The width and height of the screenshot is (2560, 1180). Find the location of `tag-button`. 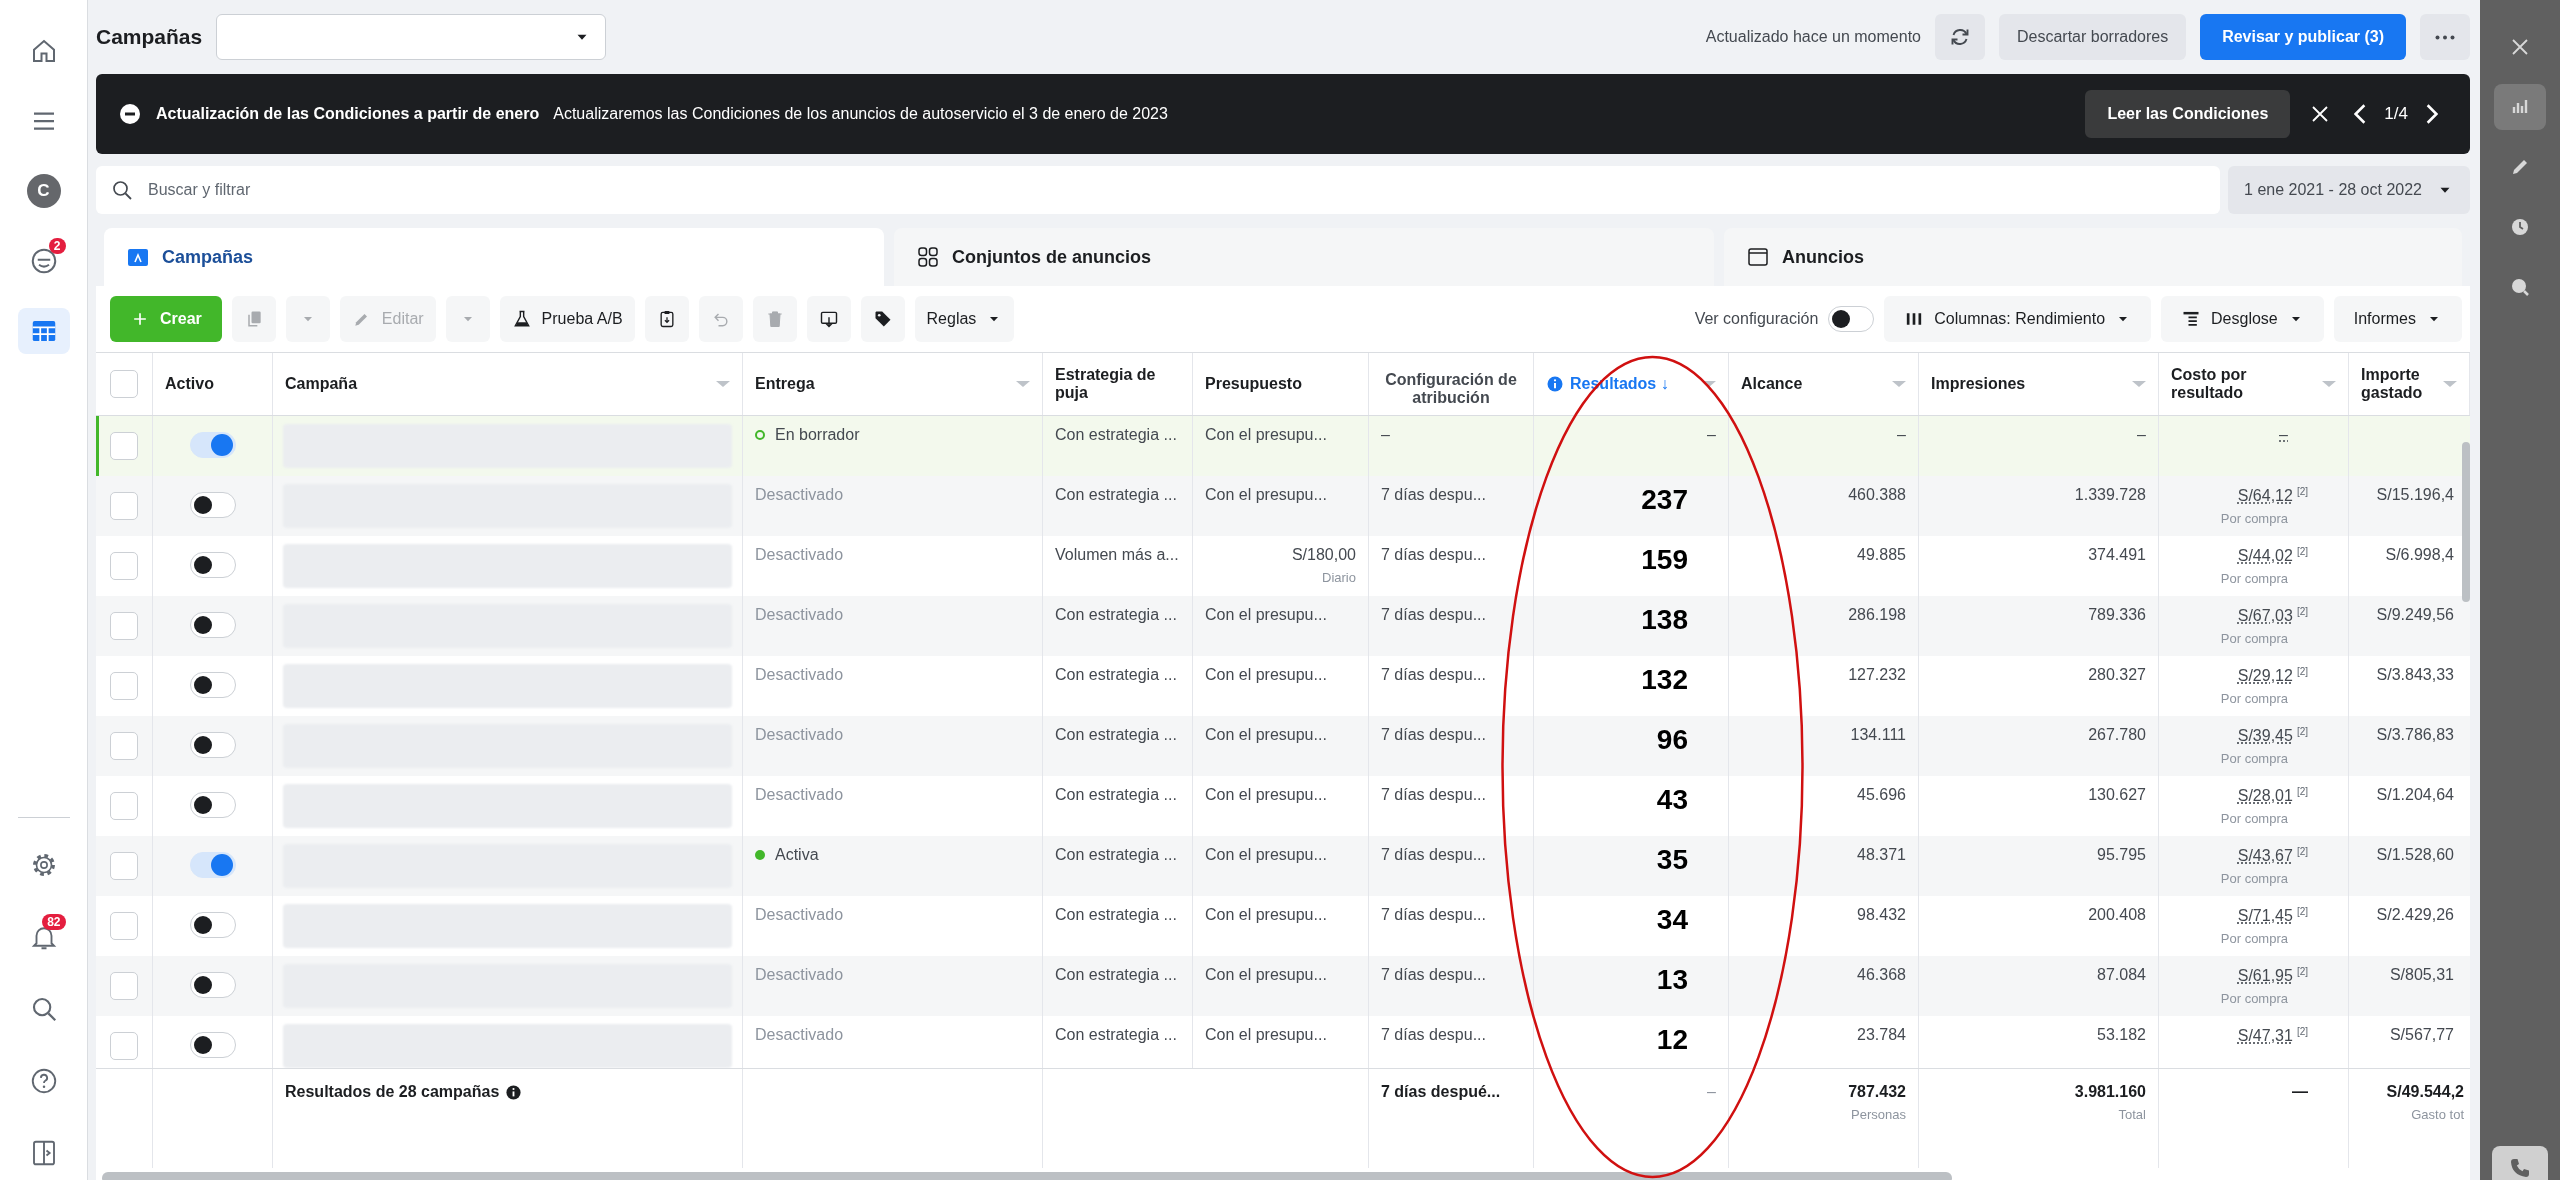

tag-button is located at coordinates (882, 319).